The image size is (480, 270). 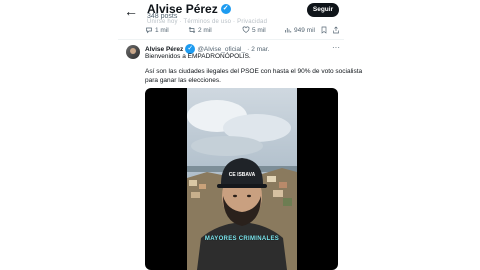 What do you see at coordinates (221, 49) in the screenshot?
I see `tweet-author-handle: @Alvise_oficial_` at bounding box center [221, 49].